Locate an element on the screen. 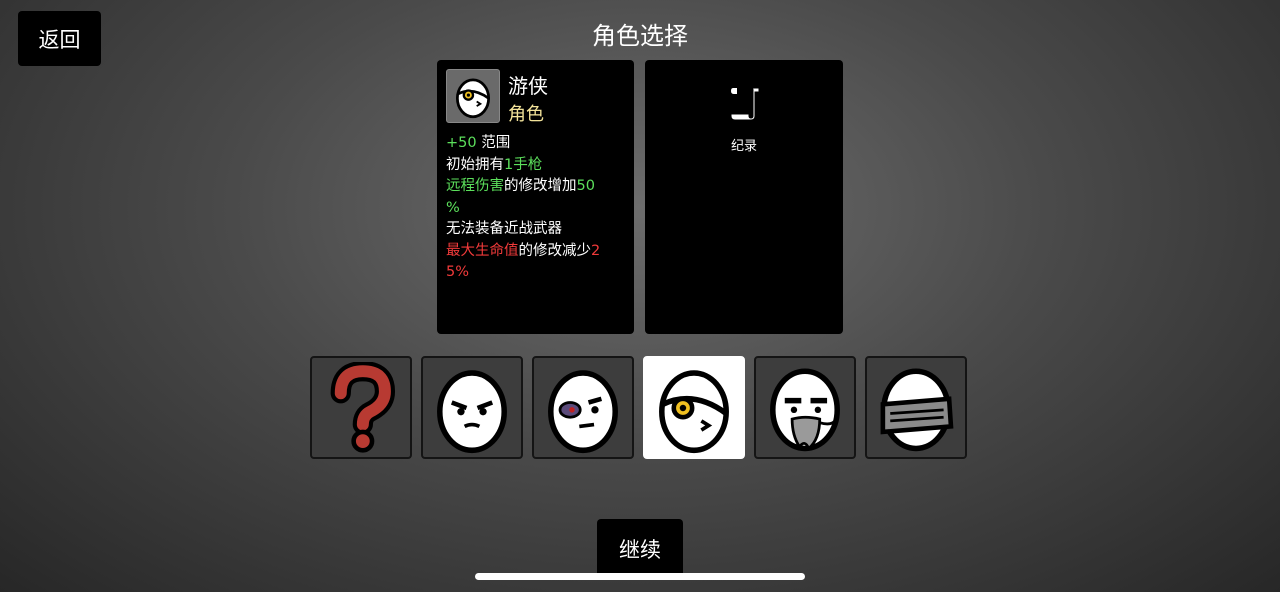  character-slot-random is located at coordinates (361, 407).